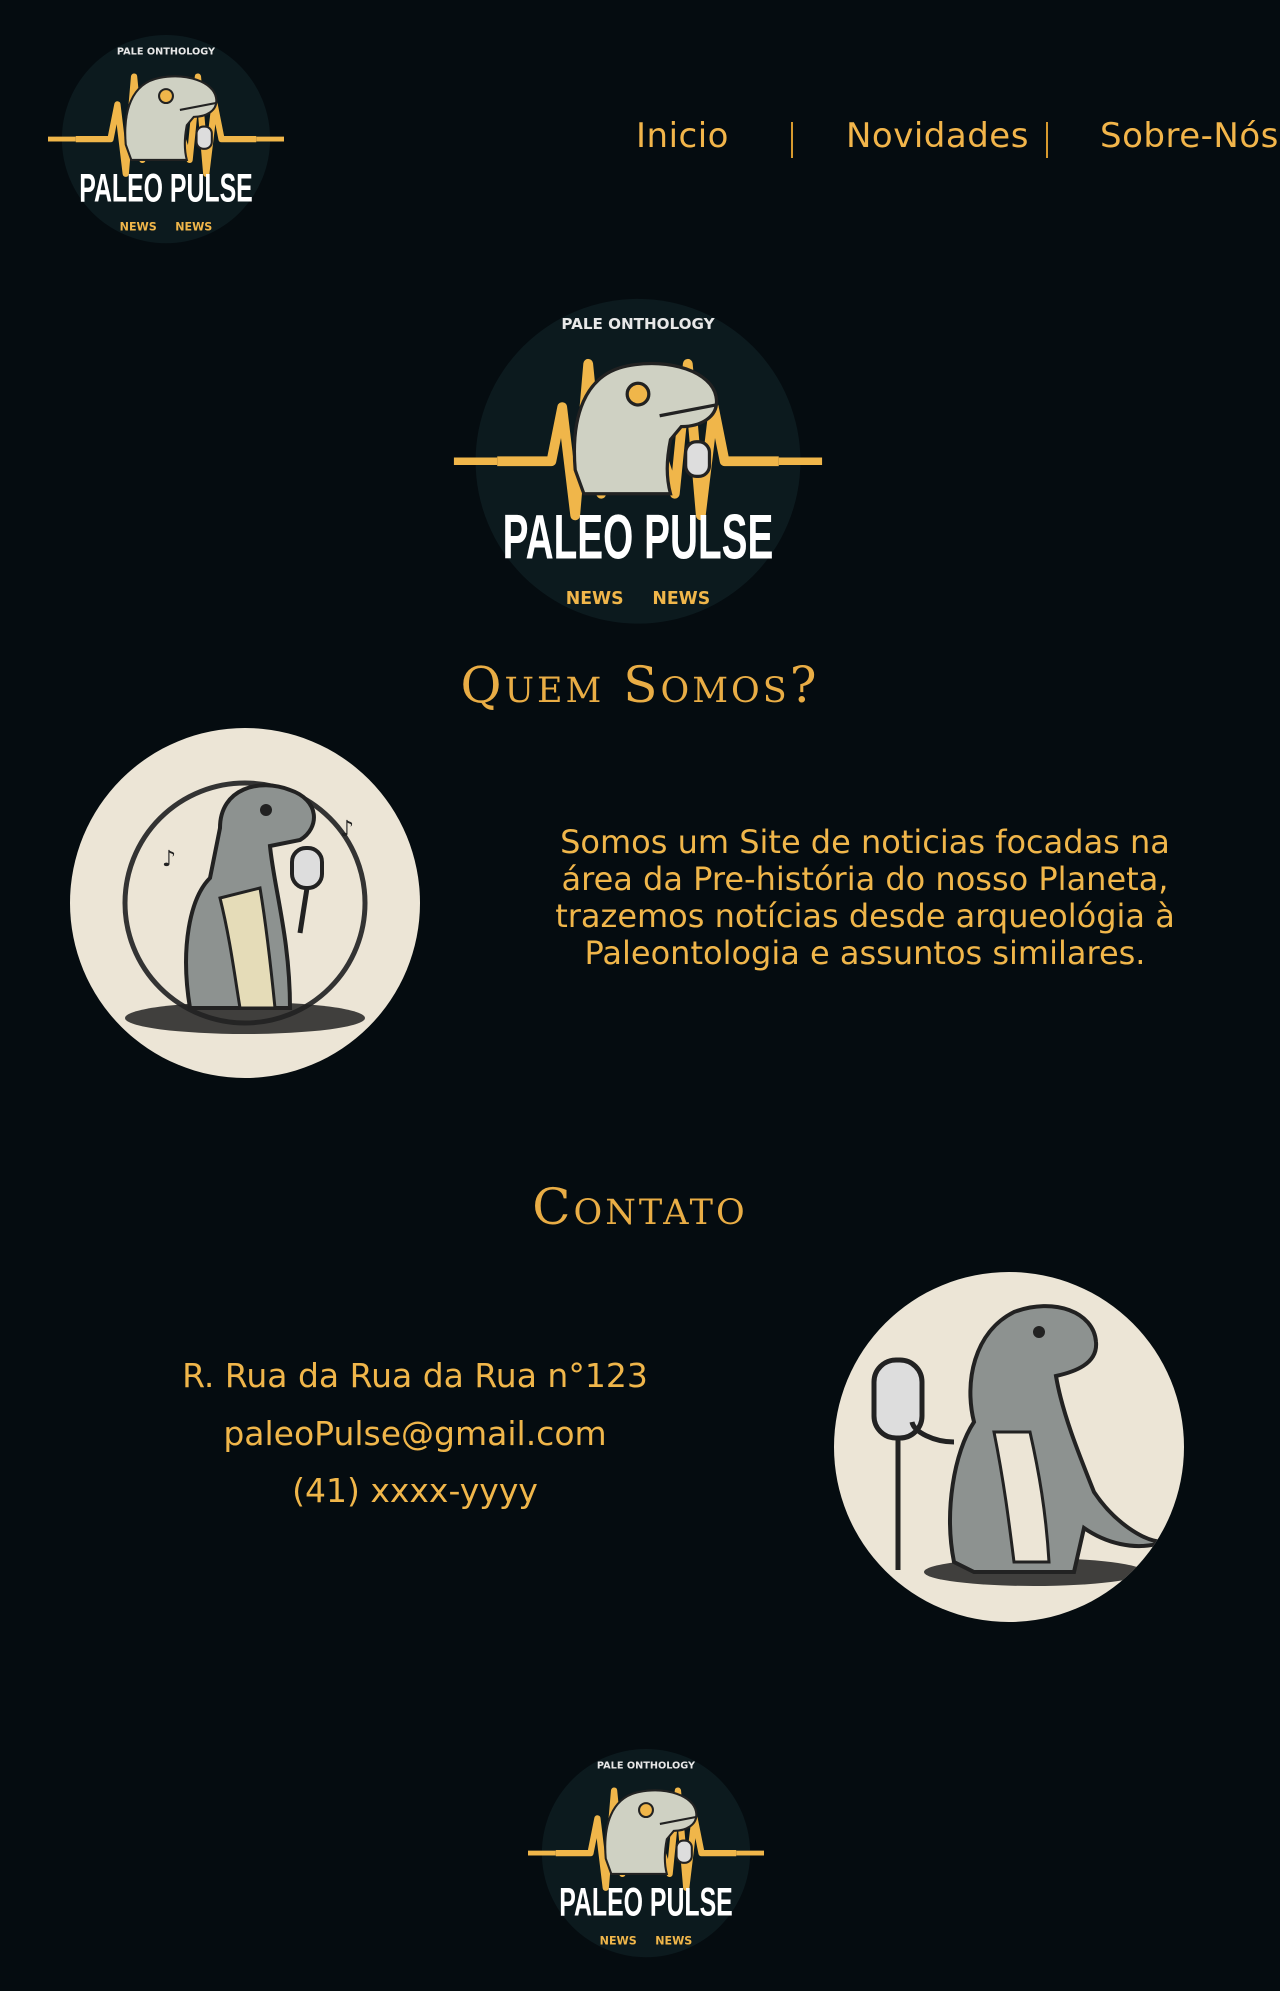  What do you see at coordinates (166, 188) in the screenshot?
I see `logo-title: PALEO PULSE` at bounding box center [166, 188].